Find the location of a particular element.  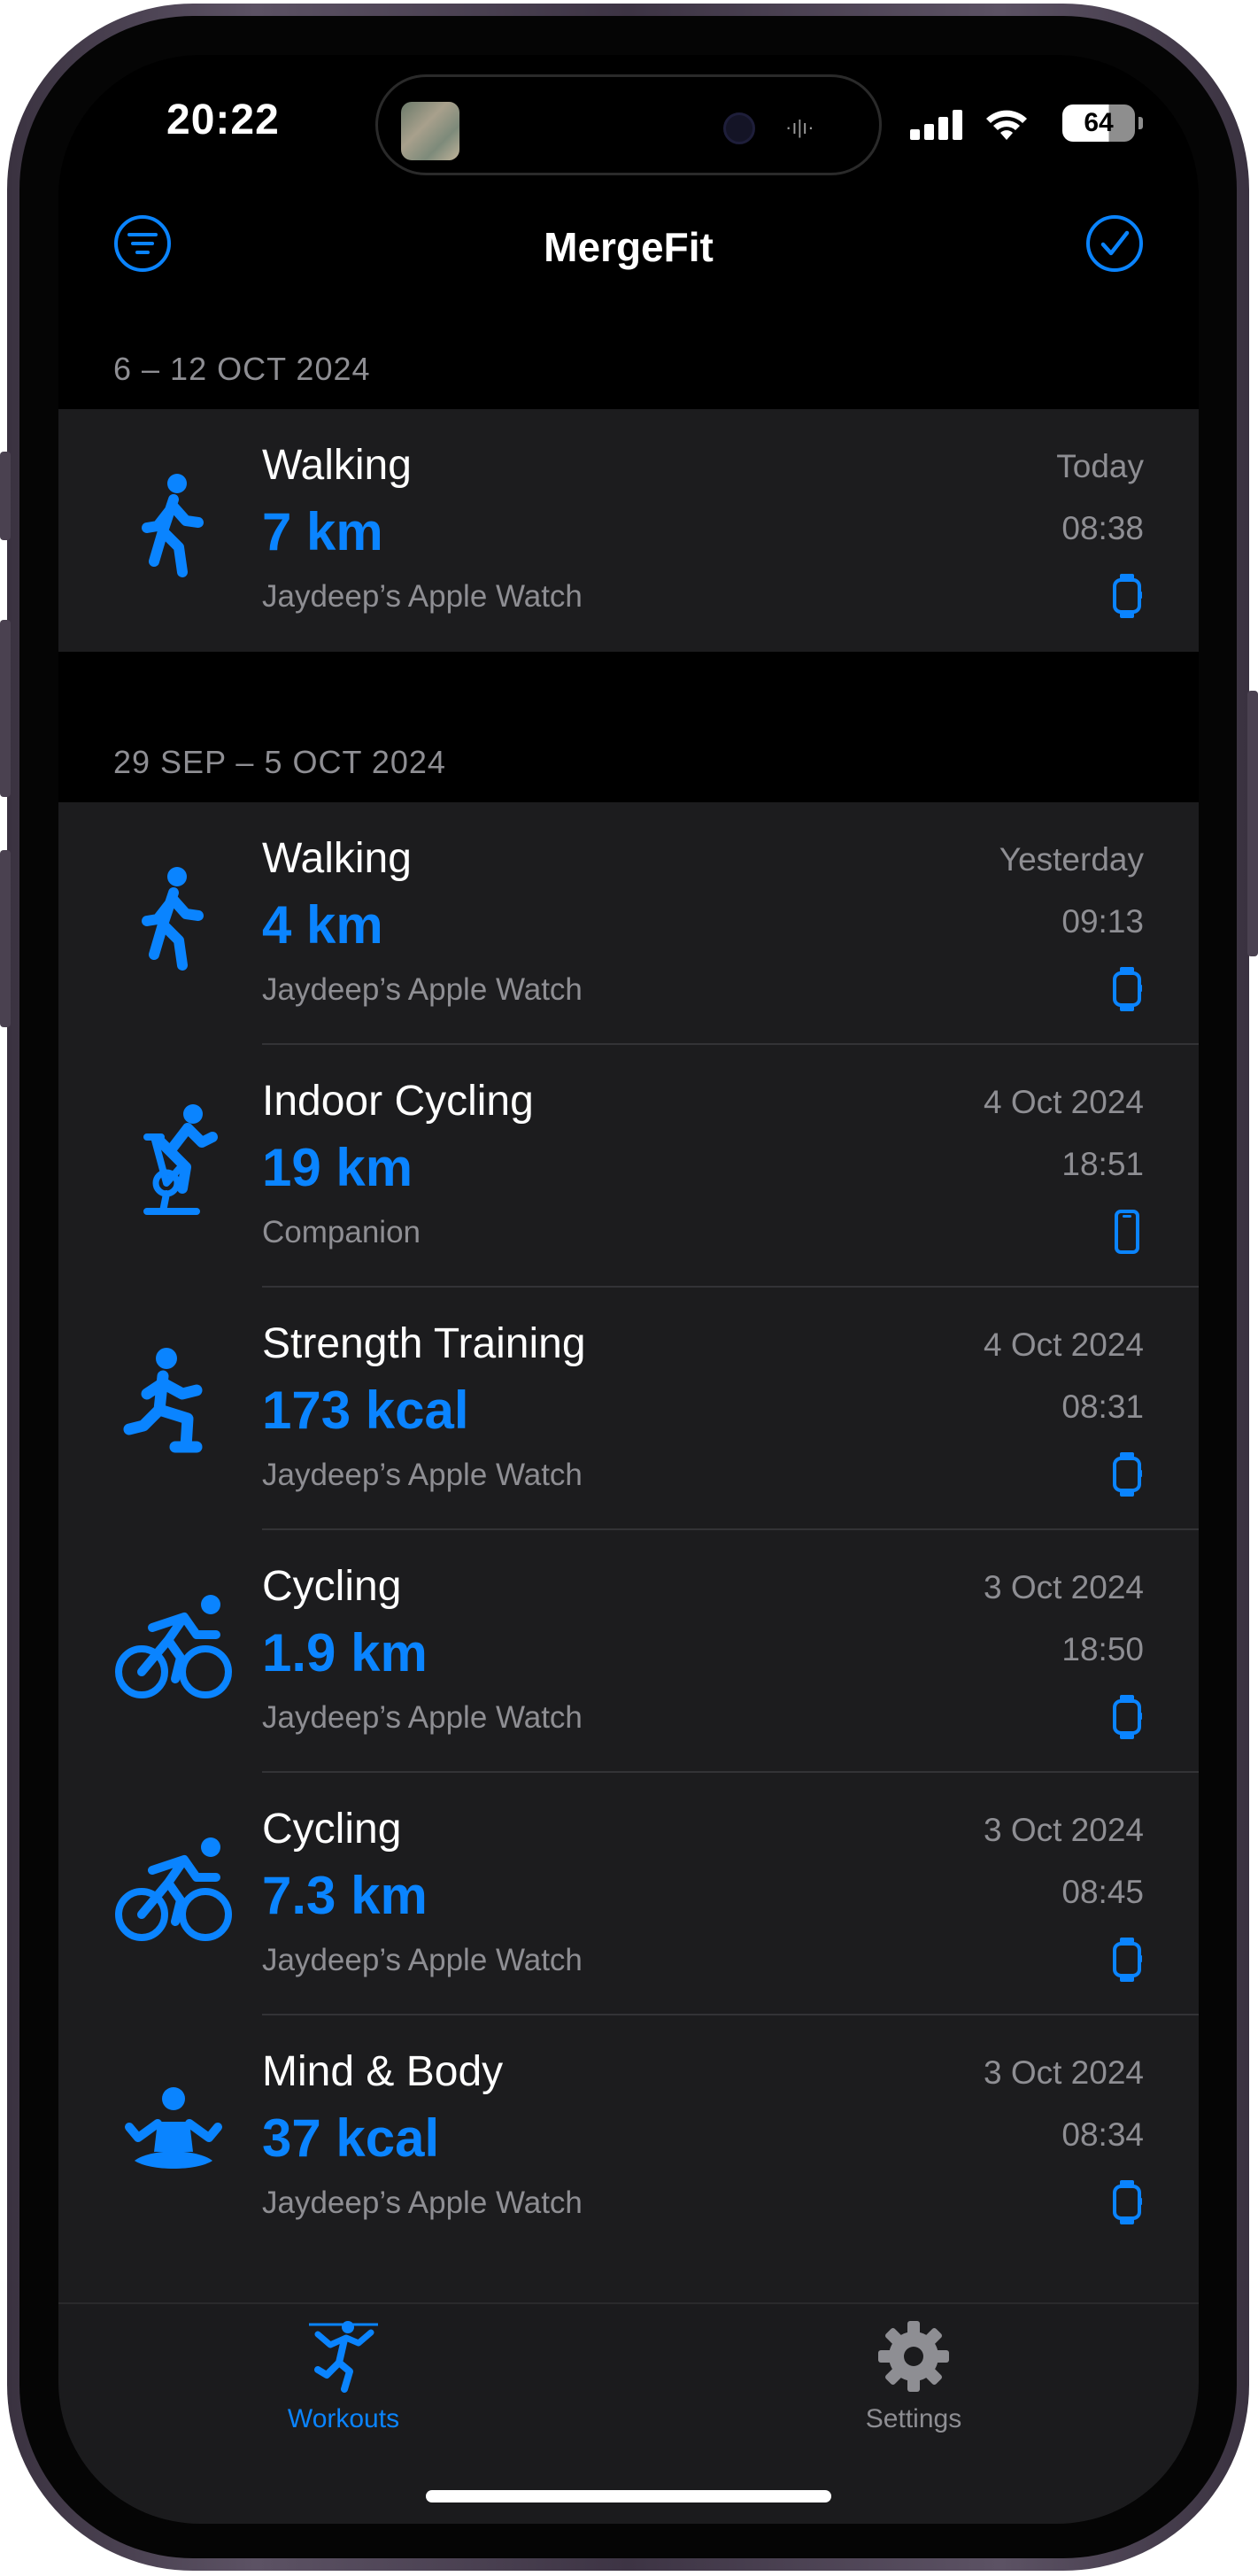

workout-name: Indoor Cycling is located at coordinates (398, 1101).